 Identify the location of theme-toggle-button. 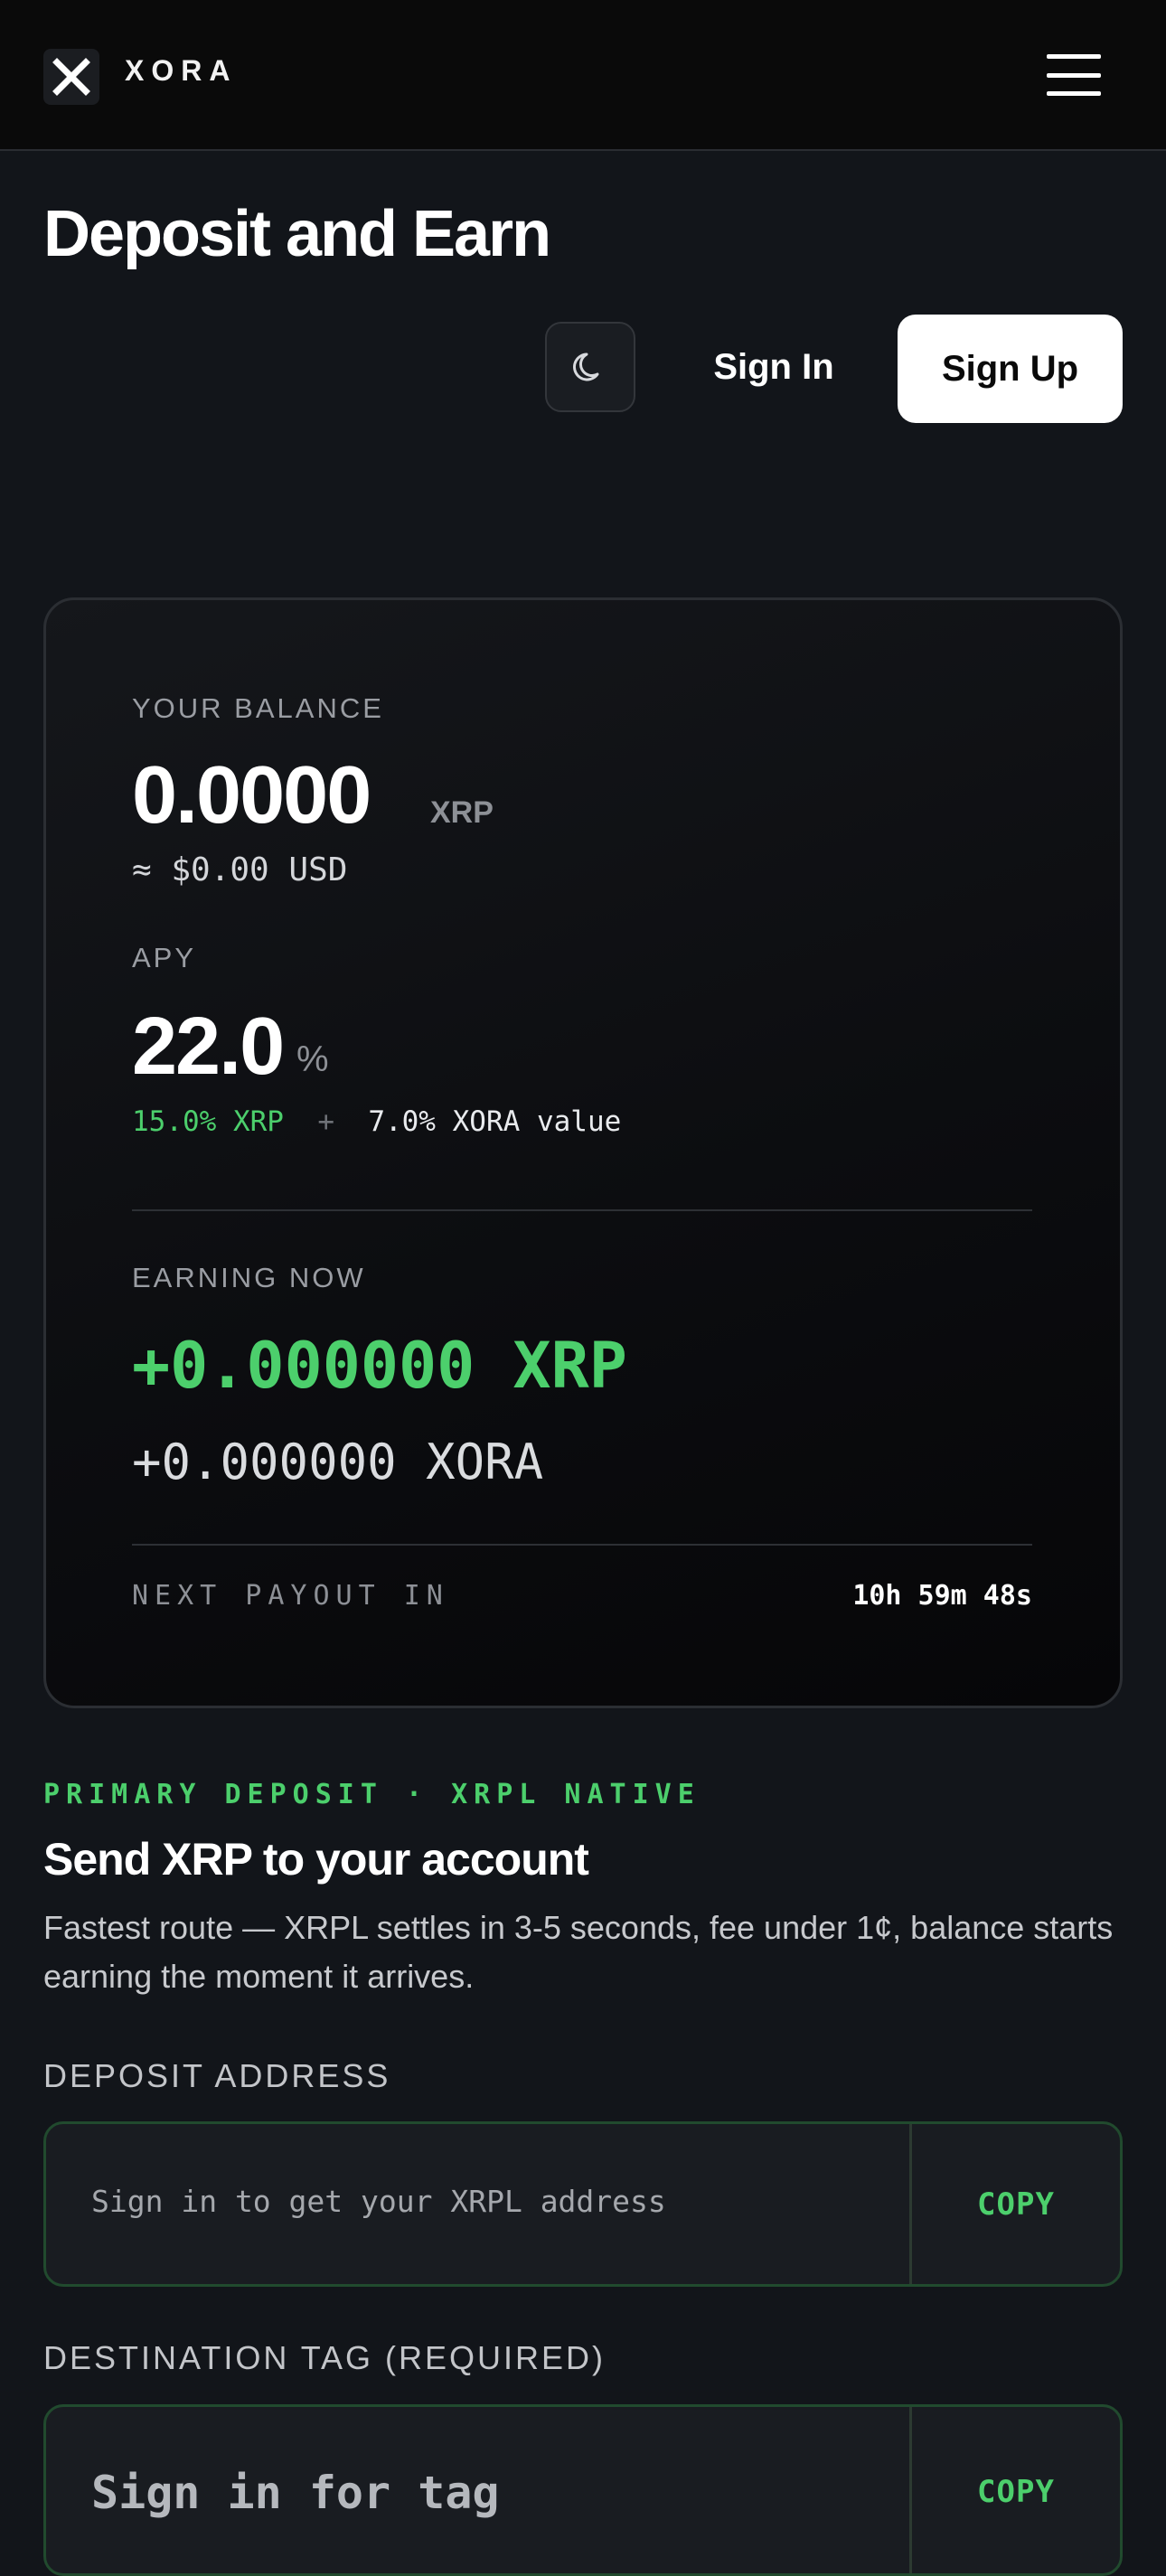
(590, 367).